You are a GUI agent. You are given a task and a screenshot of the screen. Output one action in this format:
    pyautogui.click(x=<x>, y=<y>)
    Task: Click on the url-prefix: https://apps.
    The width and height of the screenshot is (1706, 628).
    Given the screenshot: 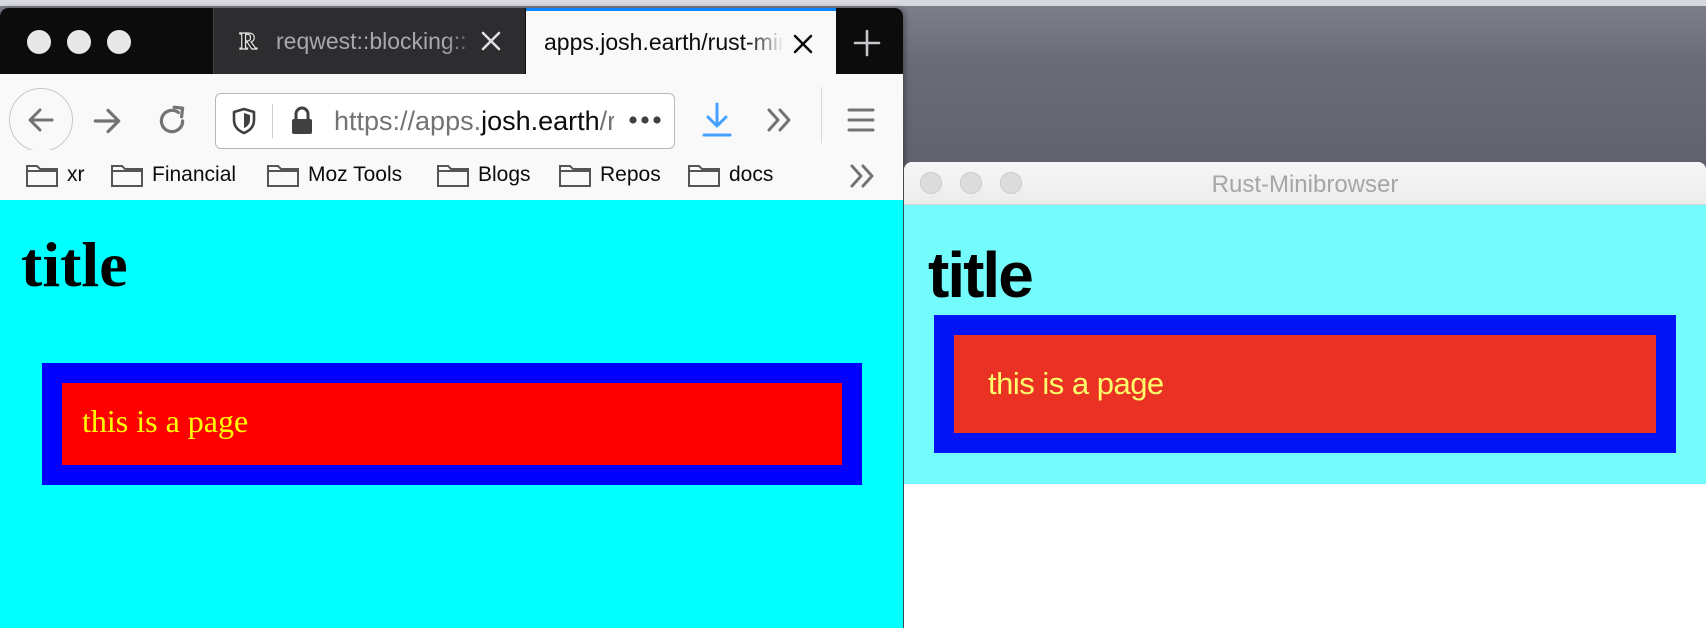 What is the action you would take?
    pyautogui.click(x=408, y=121)
    